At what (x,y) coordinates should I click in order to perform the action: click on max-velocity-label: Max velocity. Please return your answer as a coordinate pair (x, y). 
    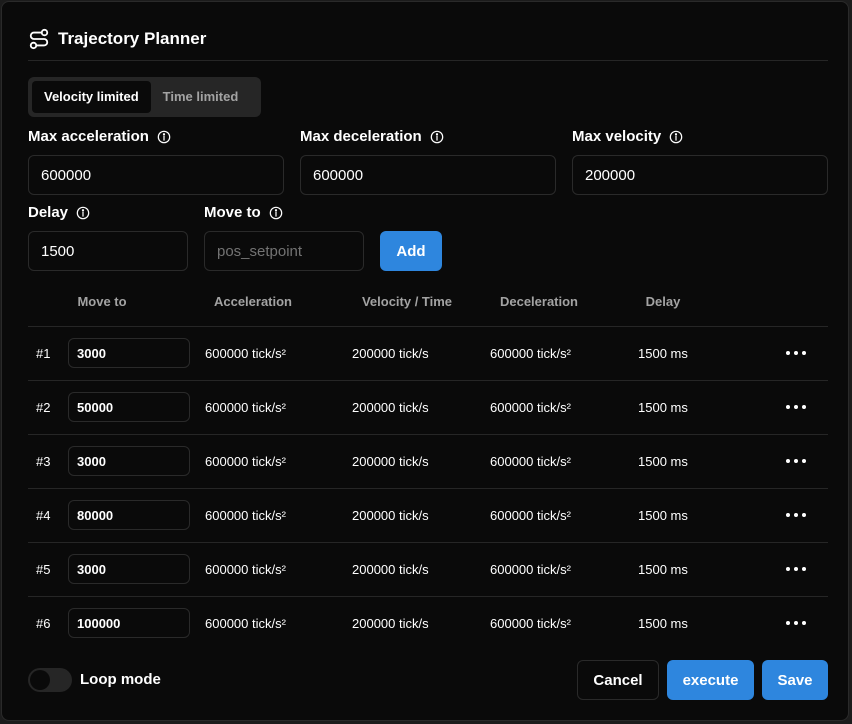
    Looking at the image, I should click on (617, 136).